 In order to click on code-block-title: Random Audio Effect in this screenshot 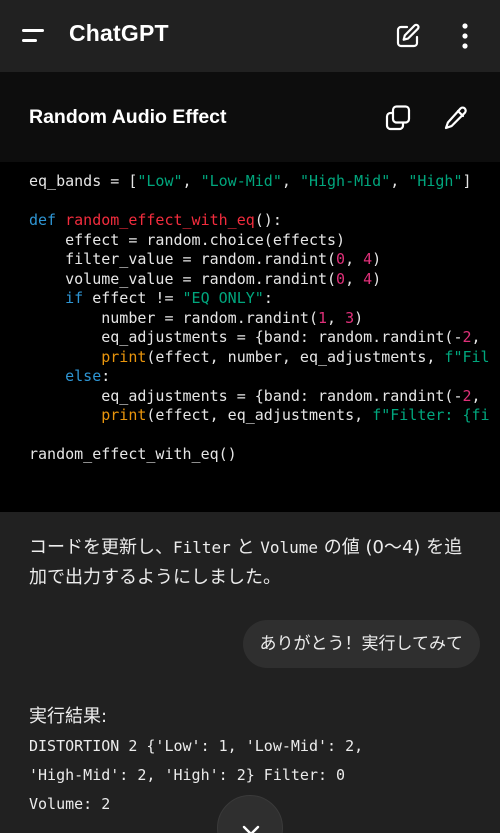, I will do `click(128, 117)`.